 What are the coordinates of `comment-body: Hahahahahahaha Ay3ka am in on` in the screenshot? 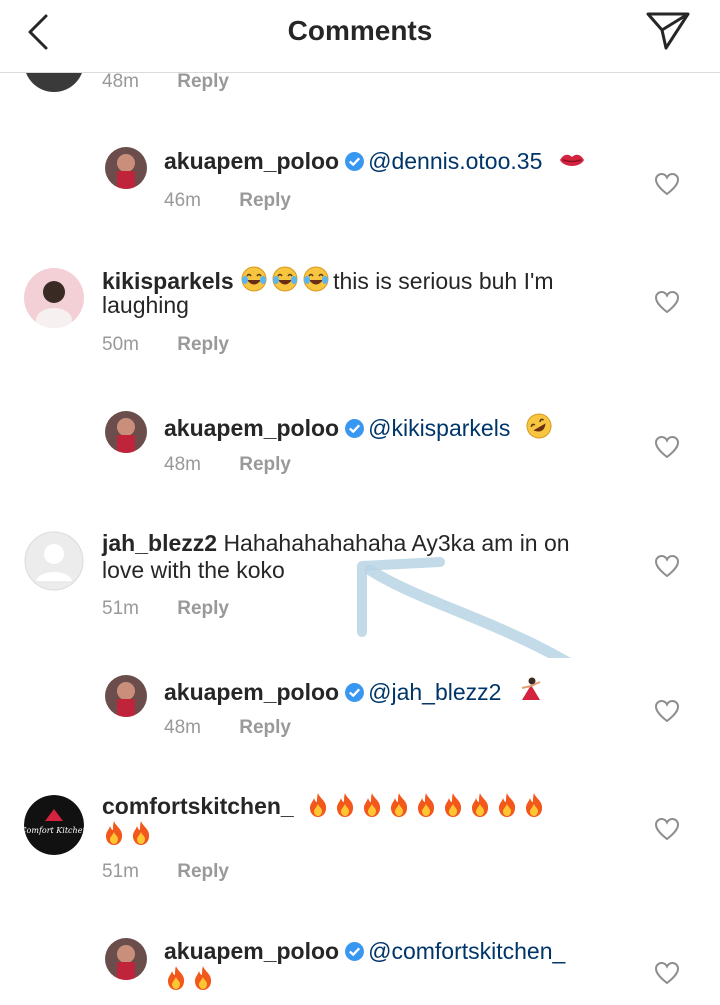 It's located at (396, 543).